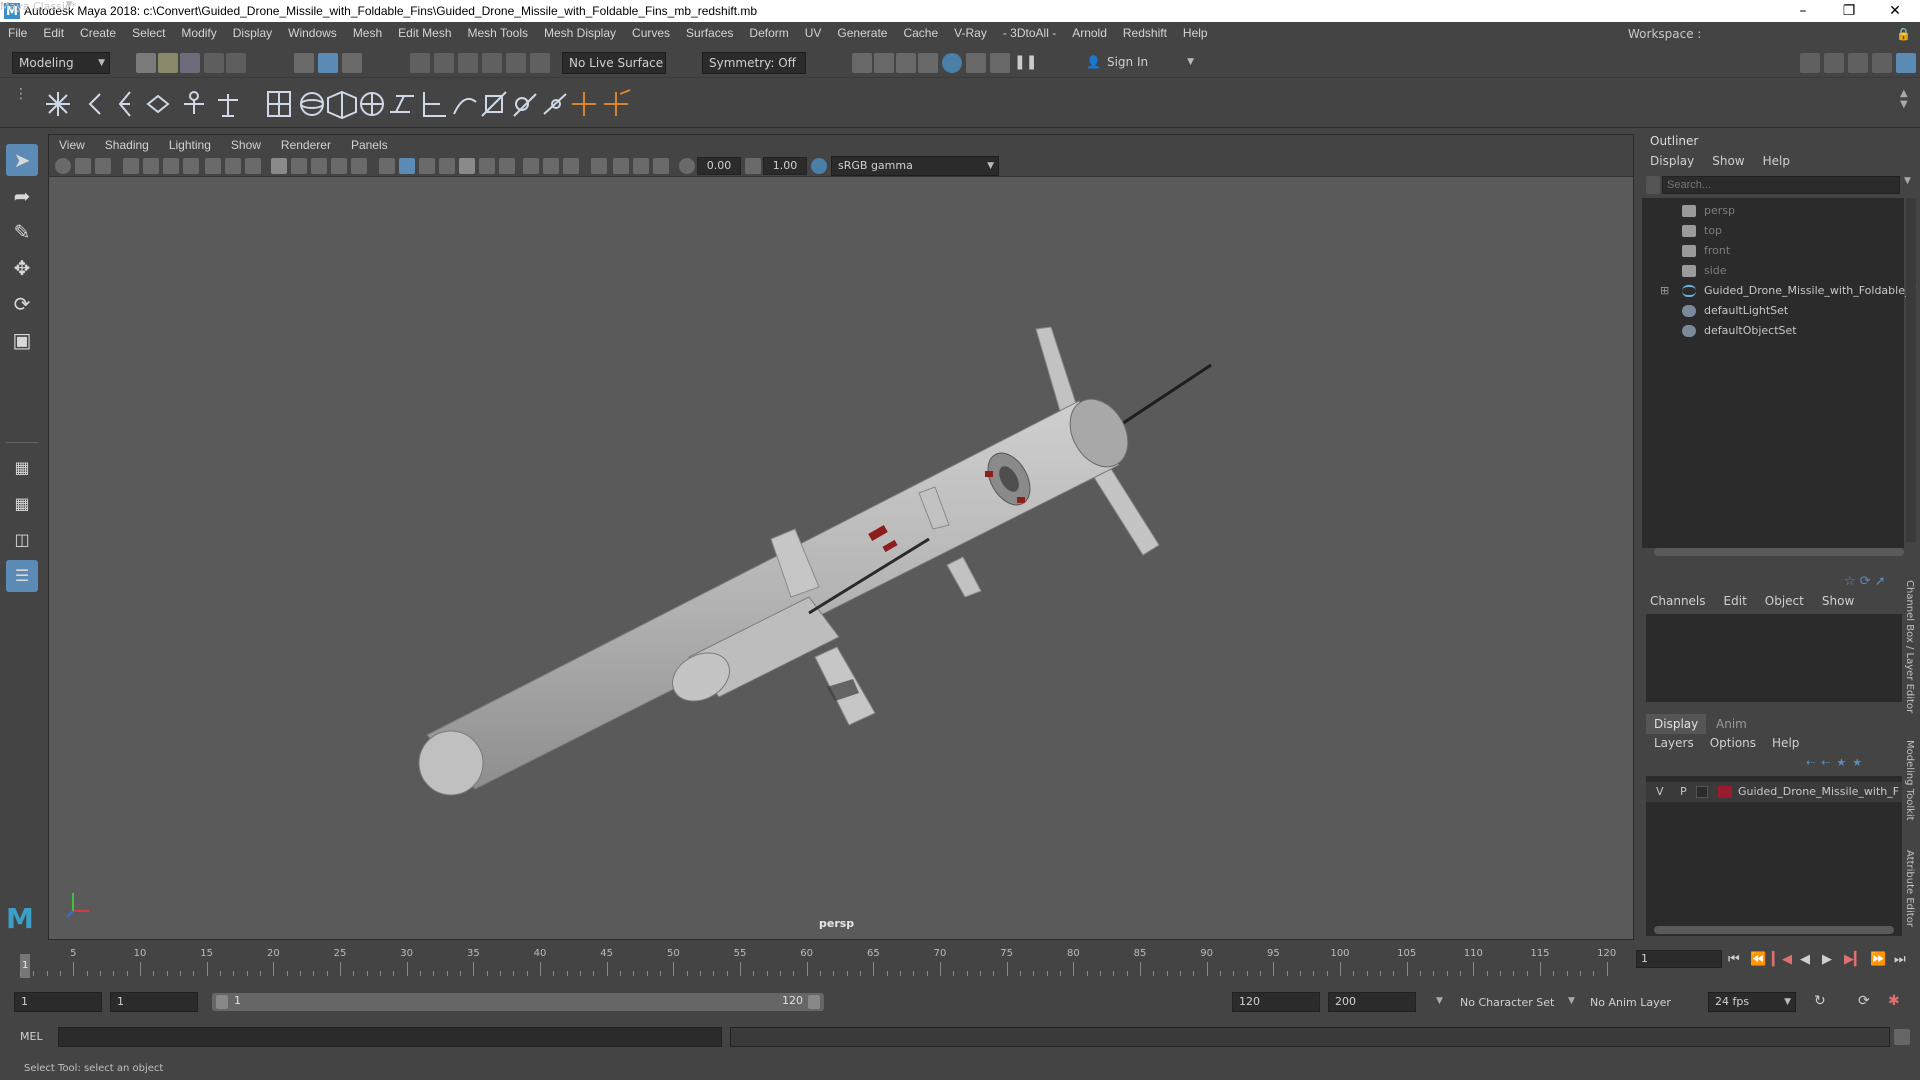  What do you see at coordinates (279, 166) in the screenshot?
I see `grid-icon` at bounding box center [279, 166].